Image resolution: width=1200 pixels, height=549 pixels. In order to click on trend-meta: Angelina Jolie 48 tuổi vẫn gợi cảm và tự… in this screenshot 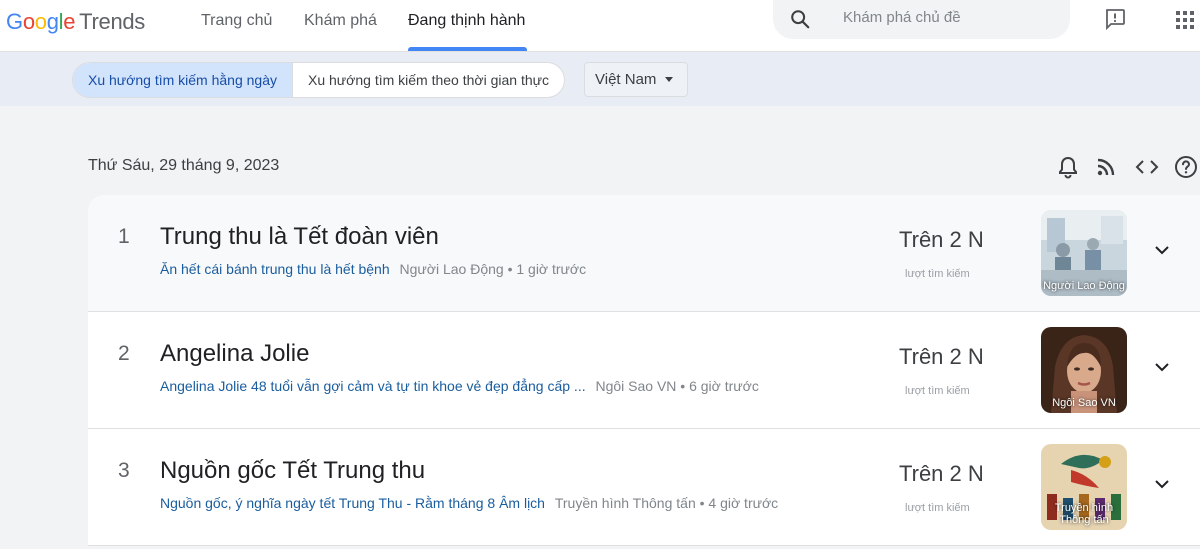, I will do `click(459, 386)`.